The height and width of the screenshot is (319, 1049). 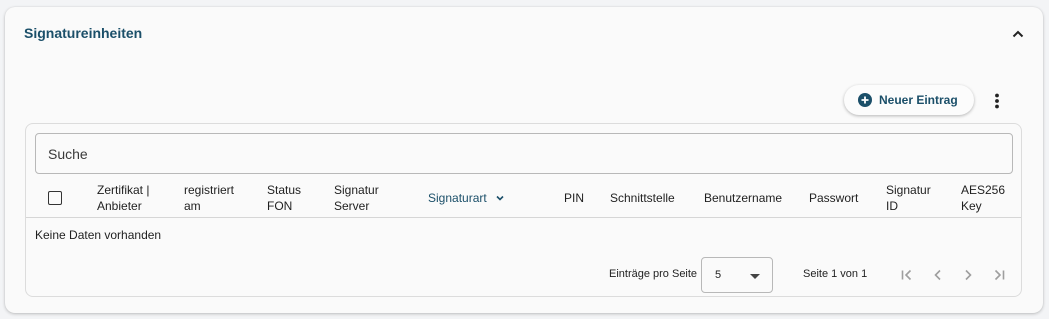 I want to click on more-vert-icon, so click(x=997, y=101).